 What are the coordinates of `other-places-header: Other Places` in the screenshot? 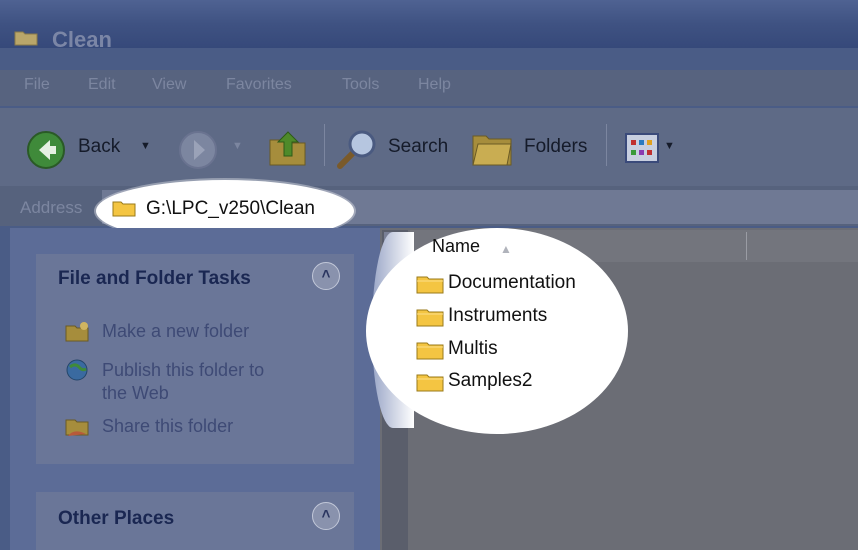 It's located at (116, 519).